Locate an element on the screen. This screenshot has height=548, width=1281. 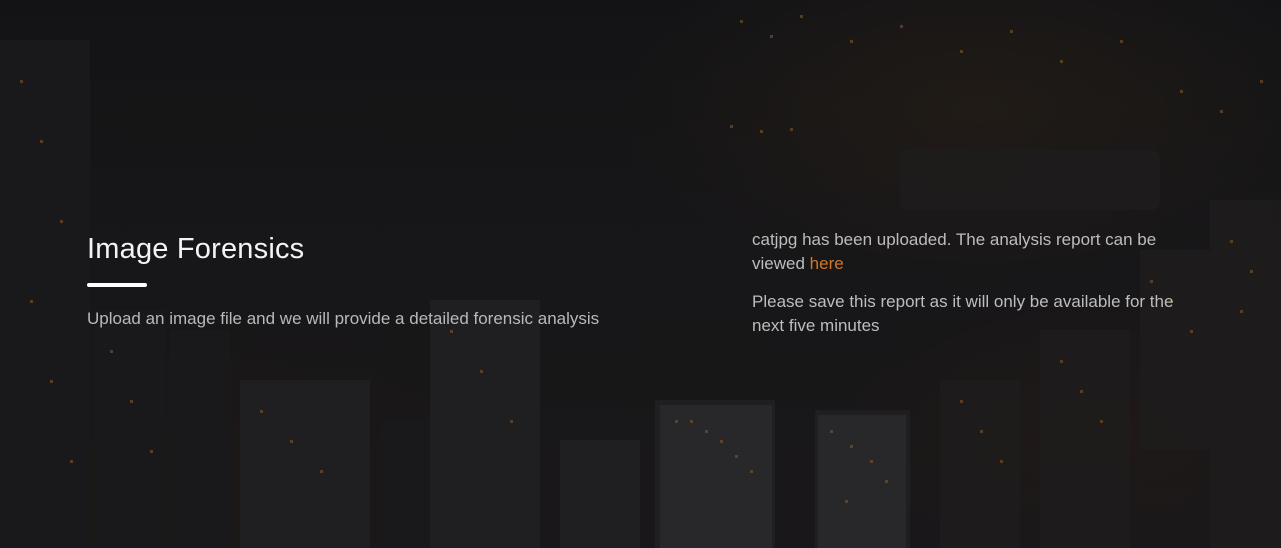
report-link: here is located at coordinates (827, 263).